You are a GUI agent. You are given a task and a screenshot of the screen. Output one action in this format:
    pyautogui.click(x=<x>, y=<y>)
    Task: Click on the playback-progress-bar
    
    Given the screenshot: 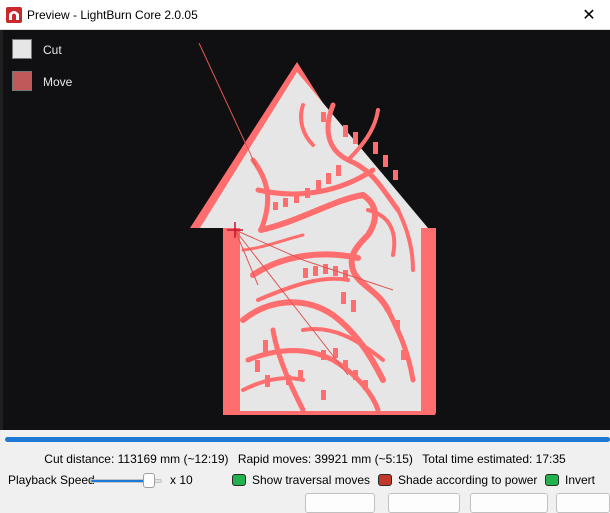 What is the action you would take?
    pyautogui.click(x=307, y=439)
    